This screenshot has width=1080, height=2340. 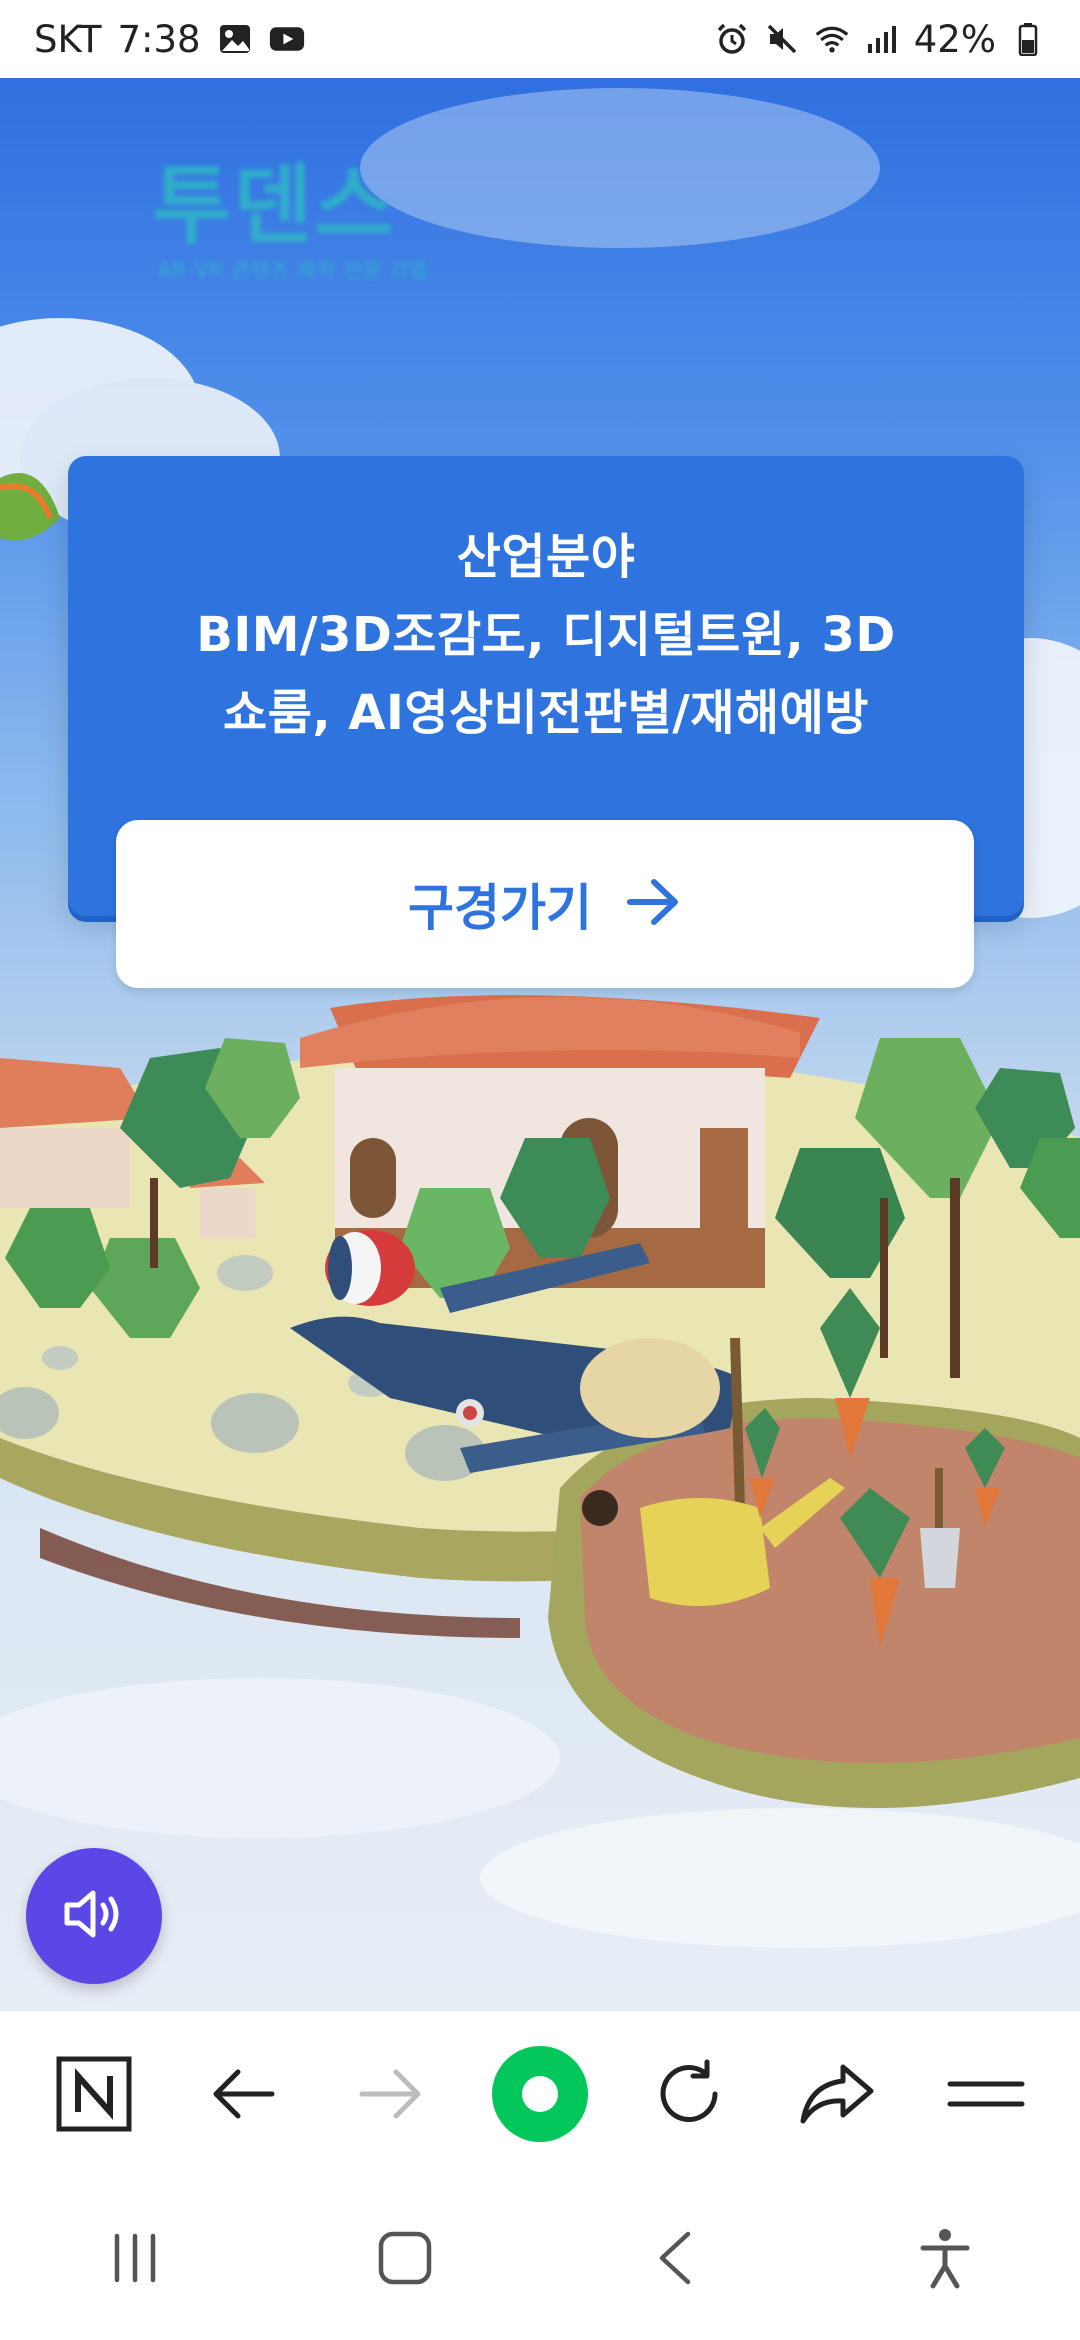 I want to click on card-line-2: BIM/3D조감도, 디지털트윈, 3D, so click(x=546, y=635).